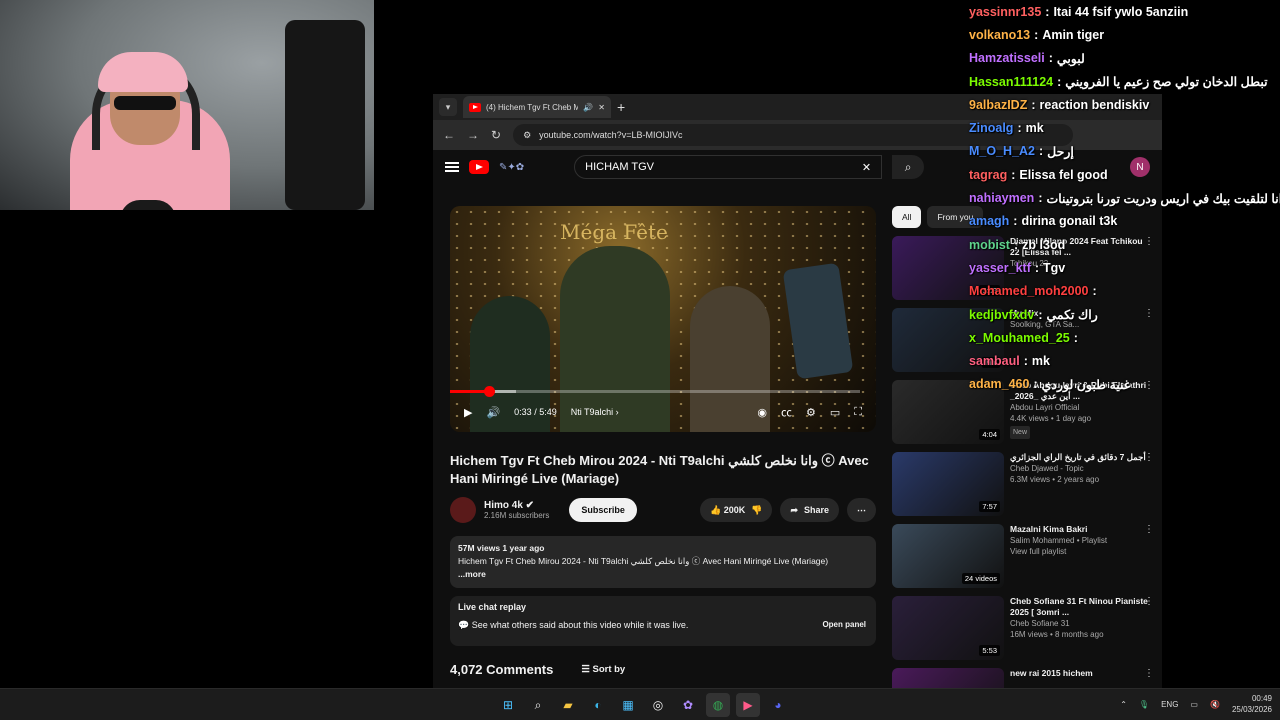 This screenshot has width=1280, height=720. Describe the element at coordinates (1007, 58) in the screenshot. I see `chat-username: Hamzatisseli` at that location.